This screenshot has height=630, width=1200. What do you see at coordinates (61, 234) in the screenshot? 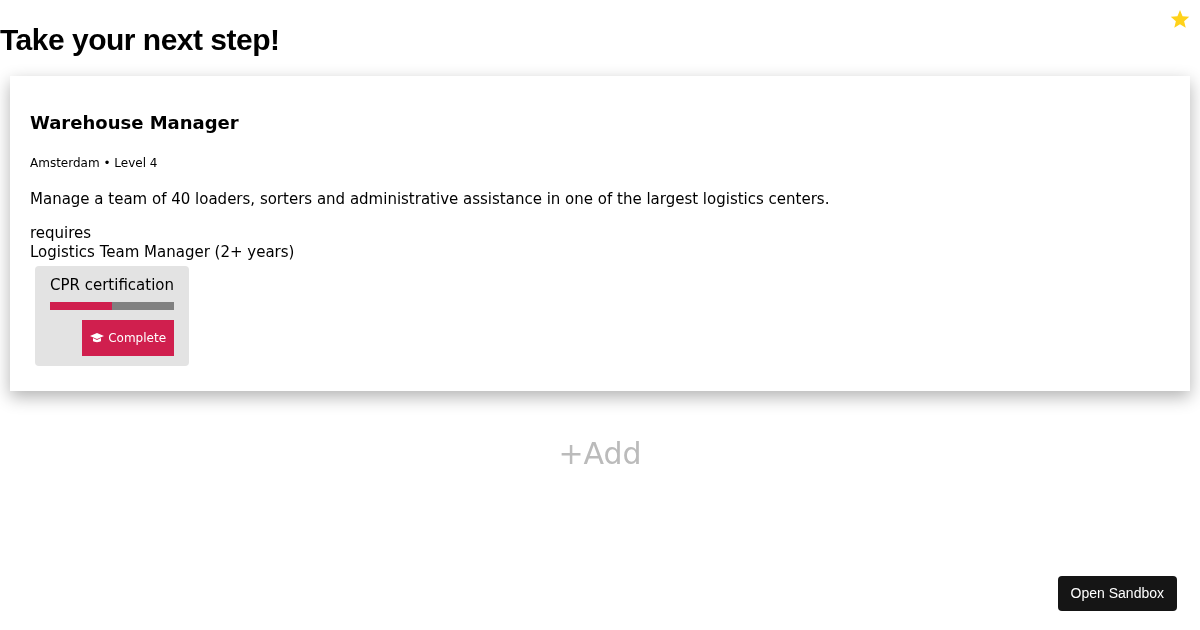
I see `requires-label: requires` at bounding box center [61, 234].